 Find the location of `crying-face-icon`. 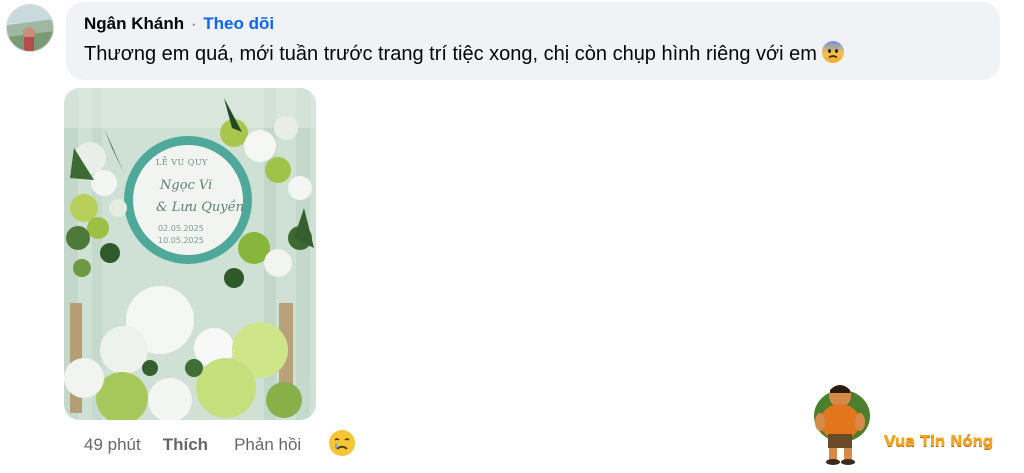

crying-face-icon is located at coordinates (342, 445).